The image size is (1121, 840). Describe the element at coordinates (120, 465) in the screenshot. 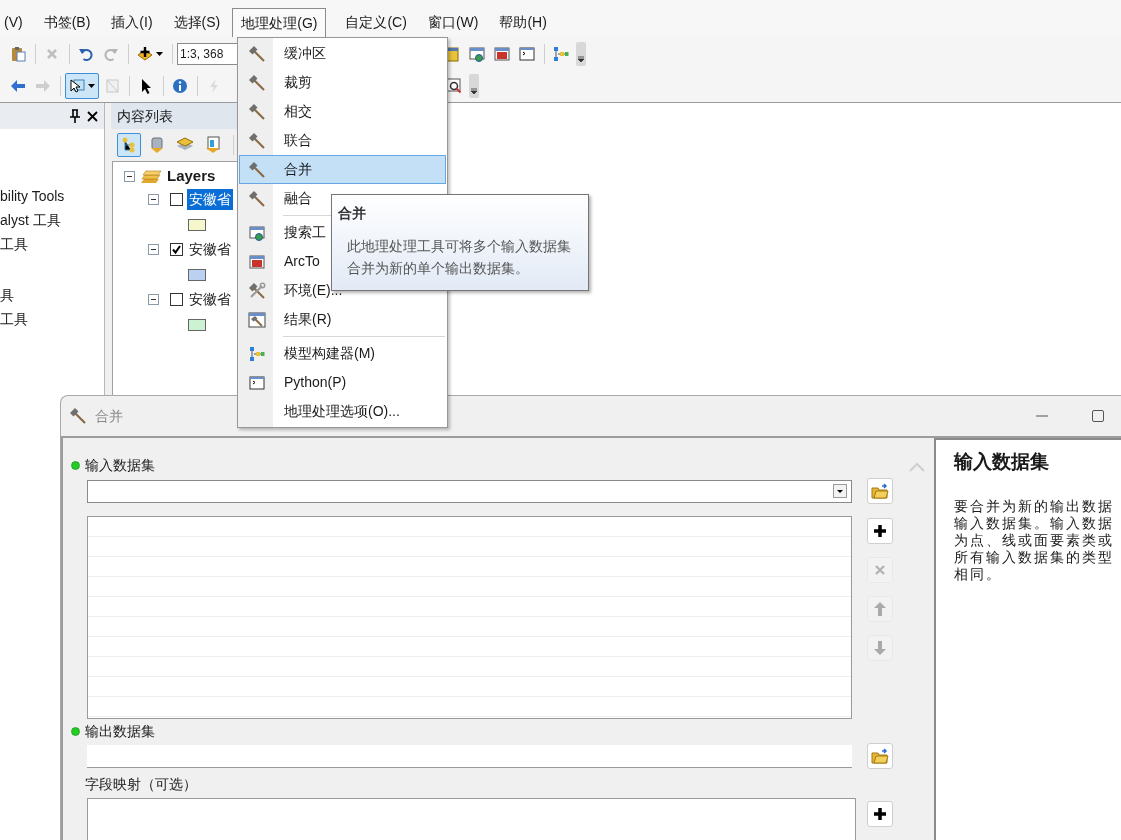

I see `field-label: 输入数据集` at that location.